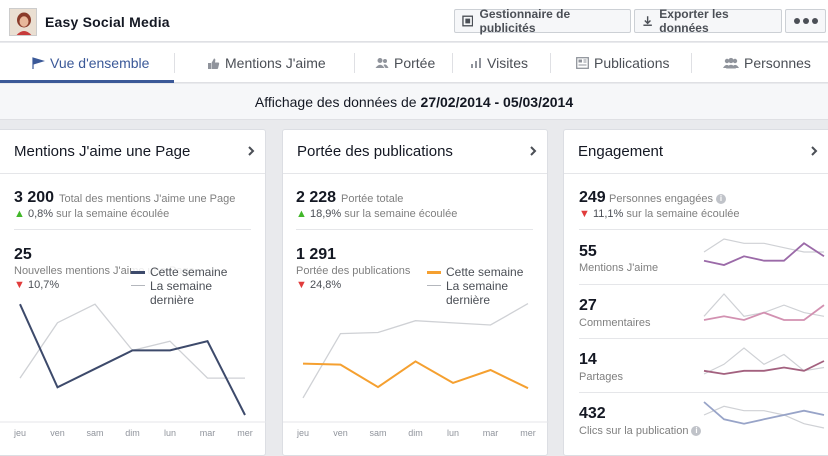 The width and height of the screenshot is (828, 456). Describe the element at coordinates (764, 307) in the screenshot. I see `comments-sparkline` at that location.